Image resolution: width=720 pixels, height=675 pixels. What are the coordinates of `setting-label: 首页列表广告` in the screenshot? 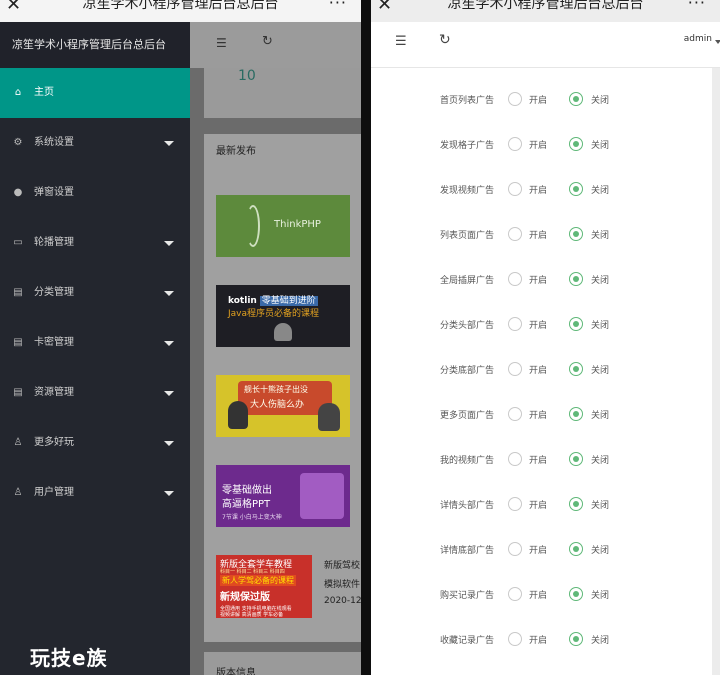 It's located at (466, 101).